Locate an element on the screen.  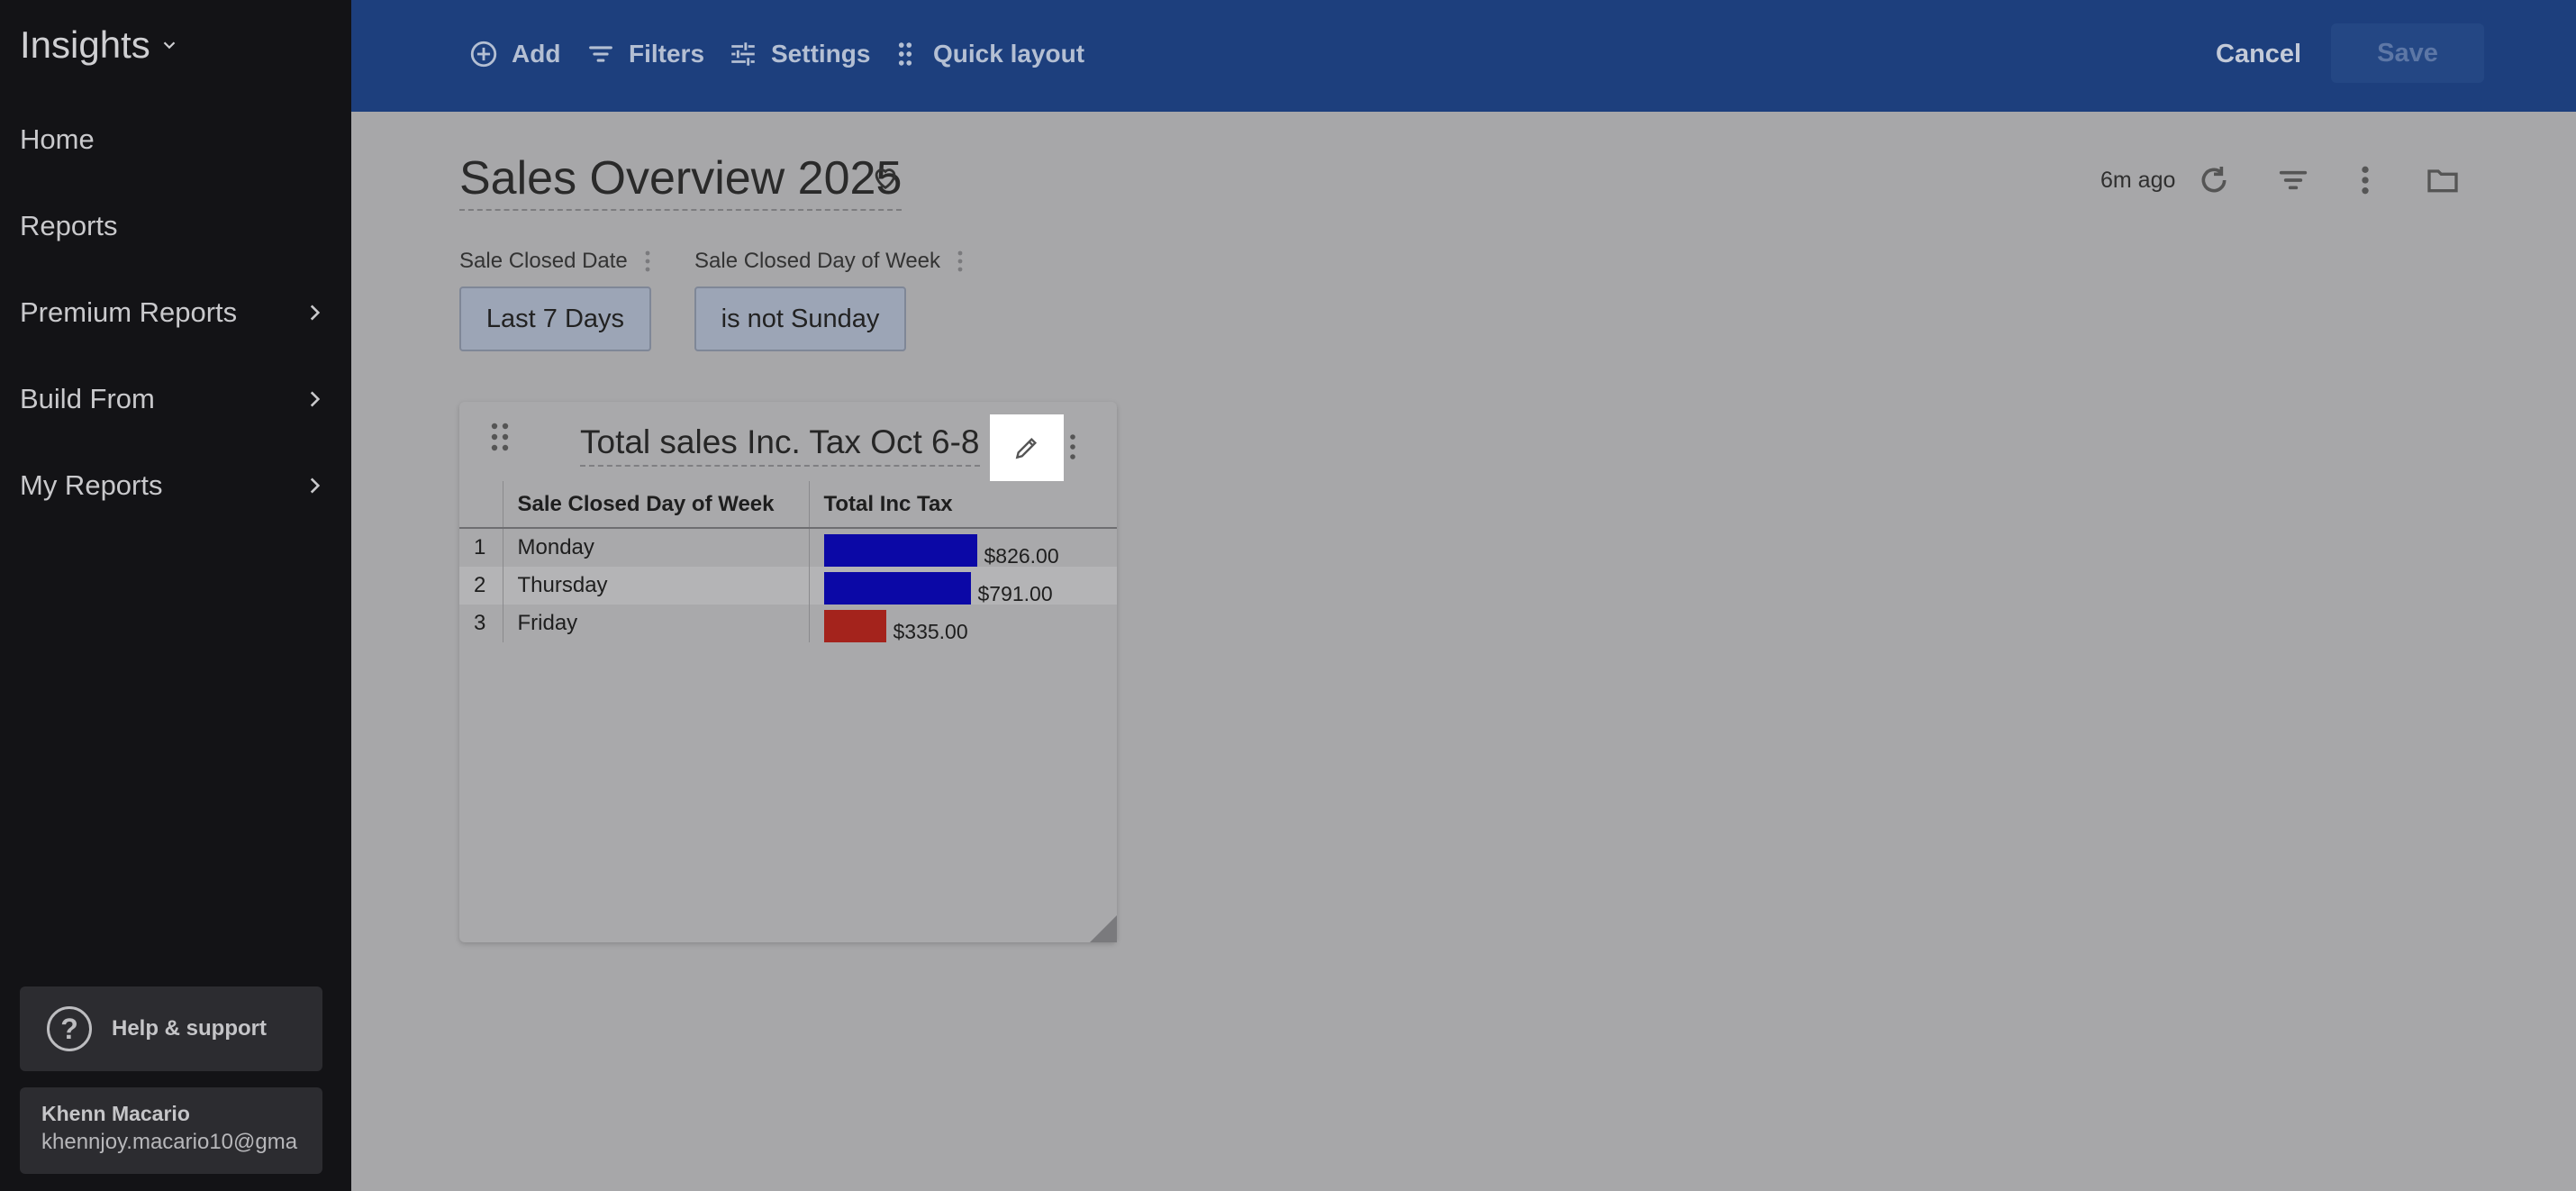
table-header-row: Sale Closed Day of Week Total Inc Tax is located at coordinates (788, 505).